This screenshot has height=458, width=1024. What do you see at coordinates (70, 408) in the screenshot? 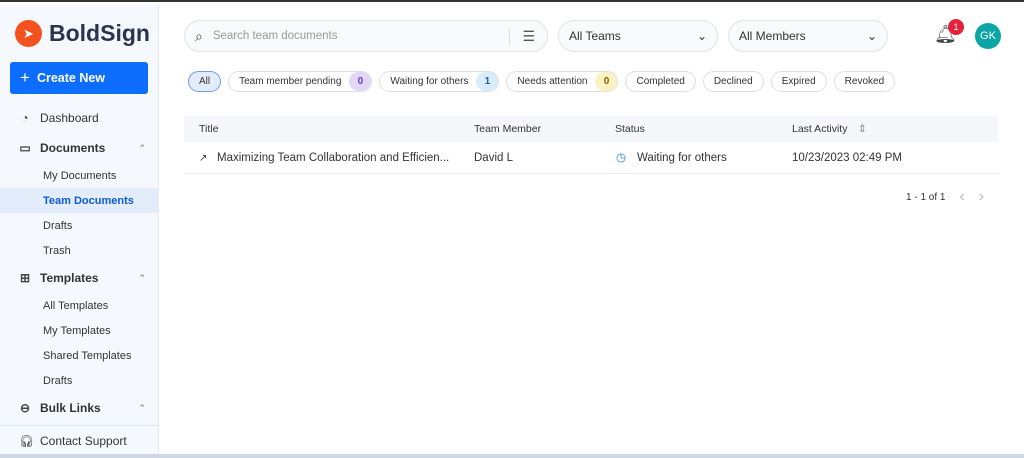
I see `label: Bulk Links` at bounding box center [70, 408].